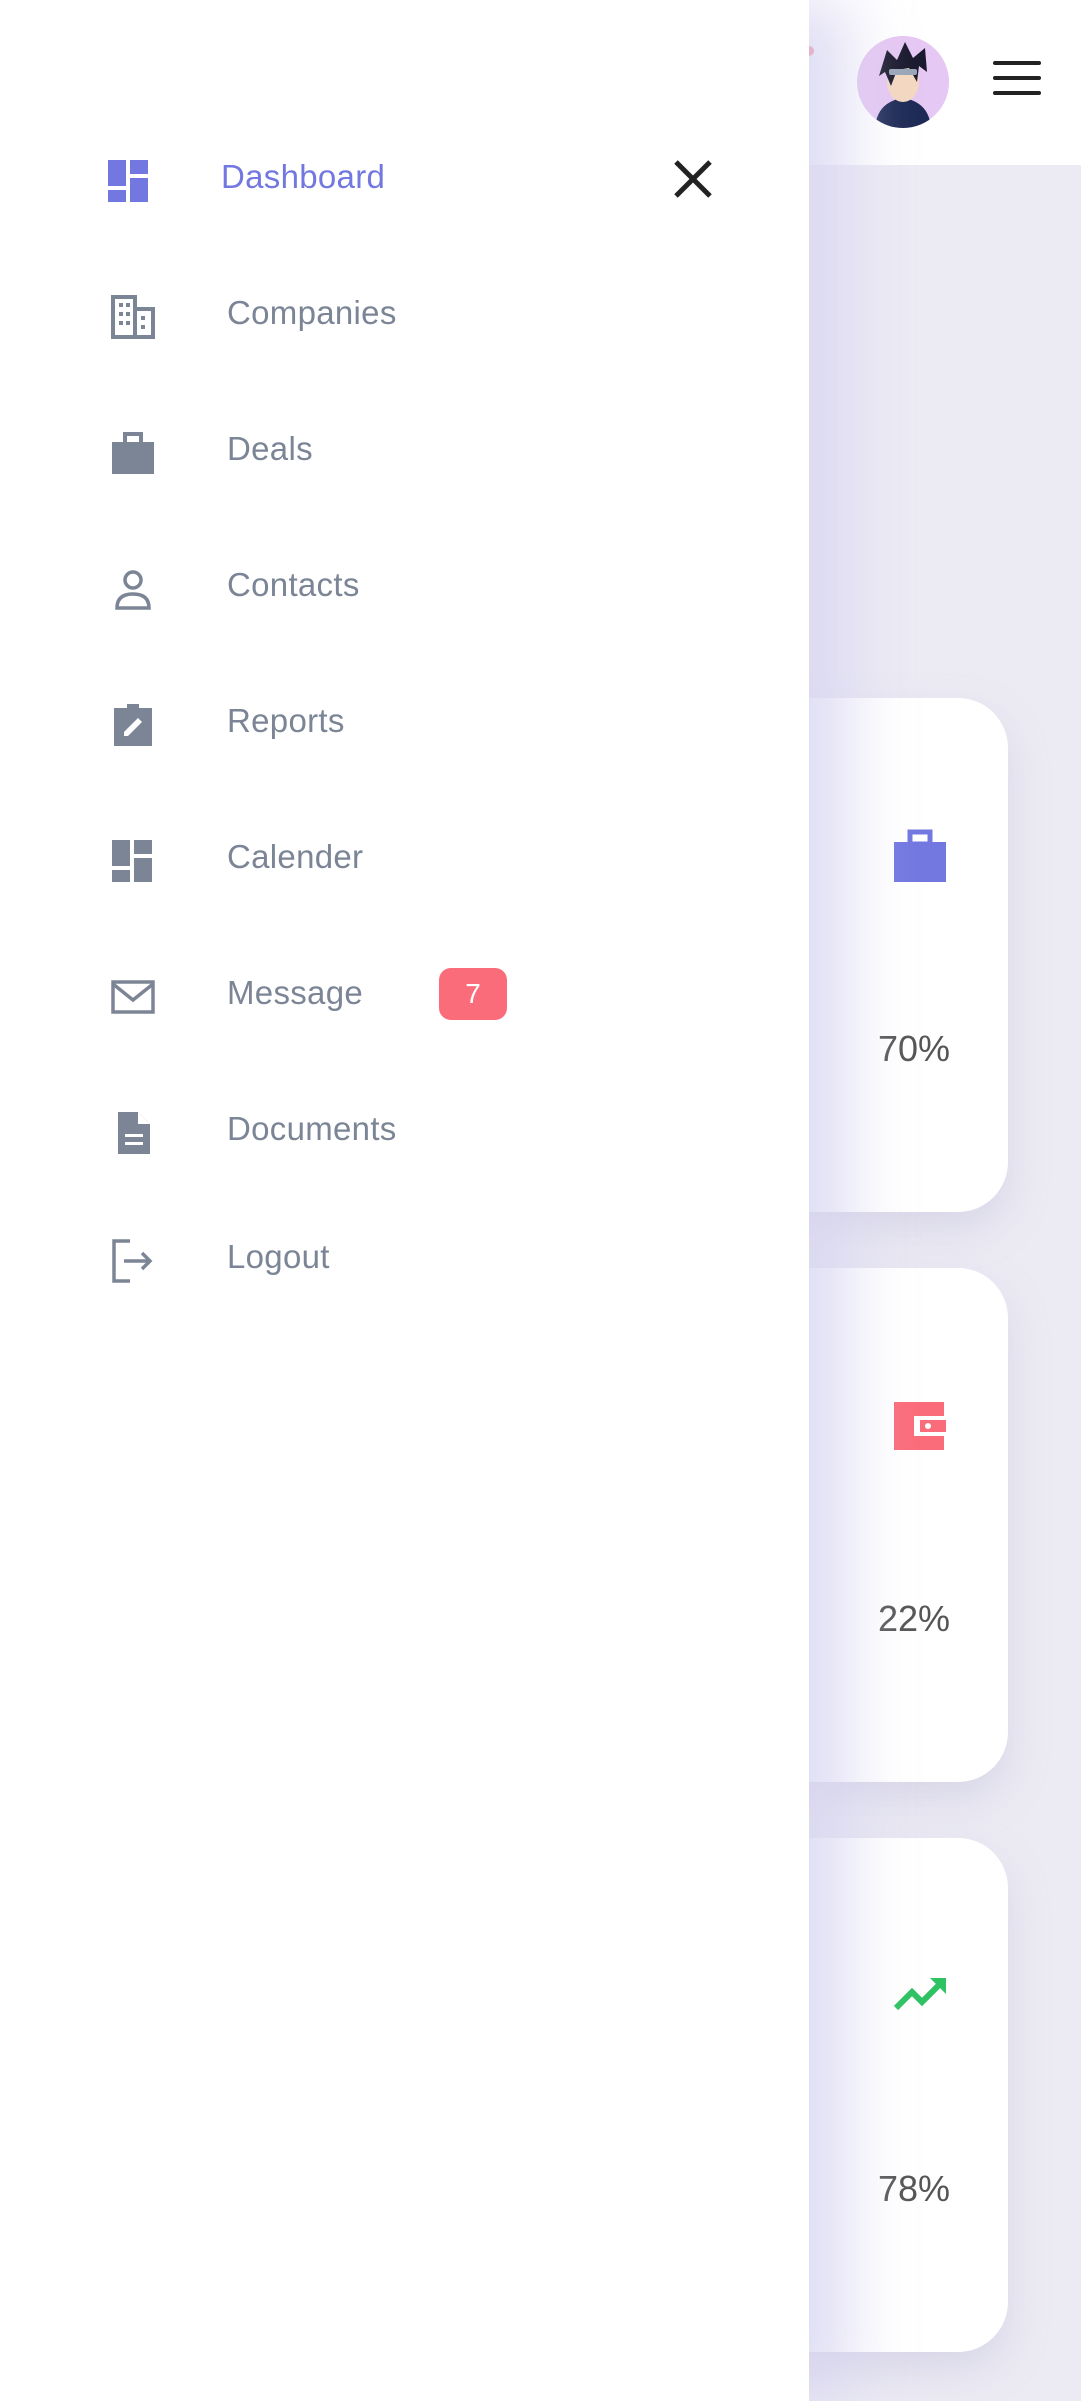 This screenshot has width=1081, height=2401. Describe the element at coordinates (293, 584) in the screenshot. I see `sidebar-item-label: Contacts` at that location.